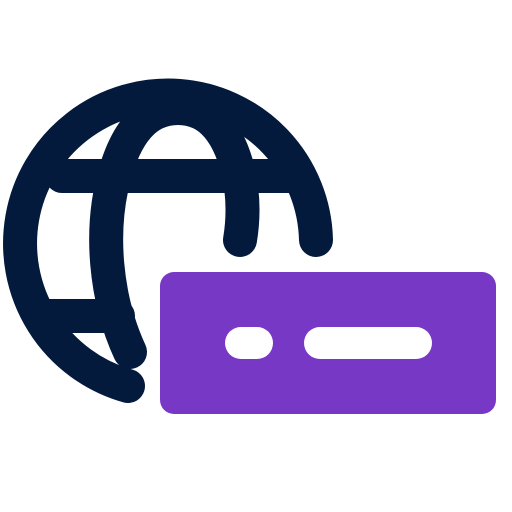  Describe the element at coordinates (249, 343) in the screenshot. I see `badge-dot-mark` at that location.